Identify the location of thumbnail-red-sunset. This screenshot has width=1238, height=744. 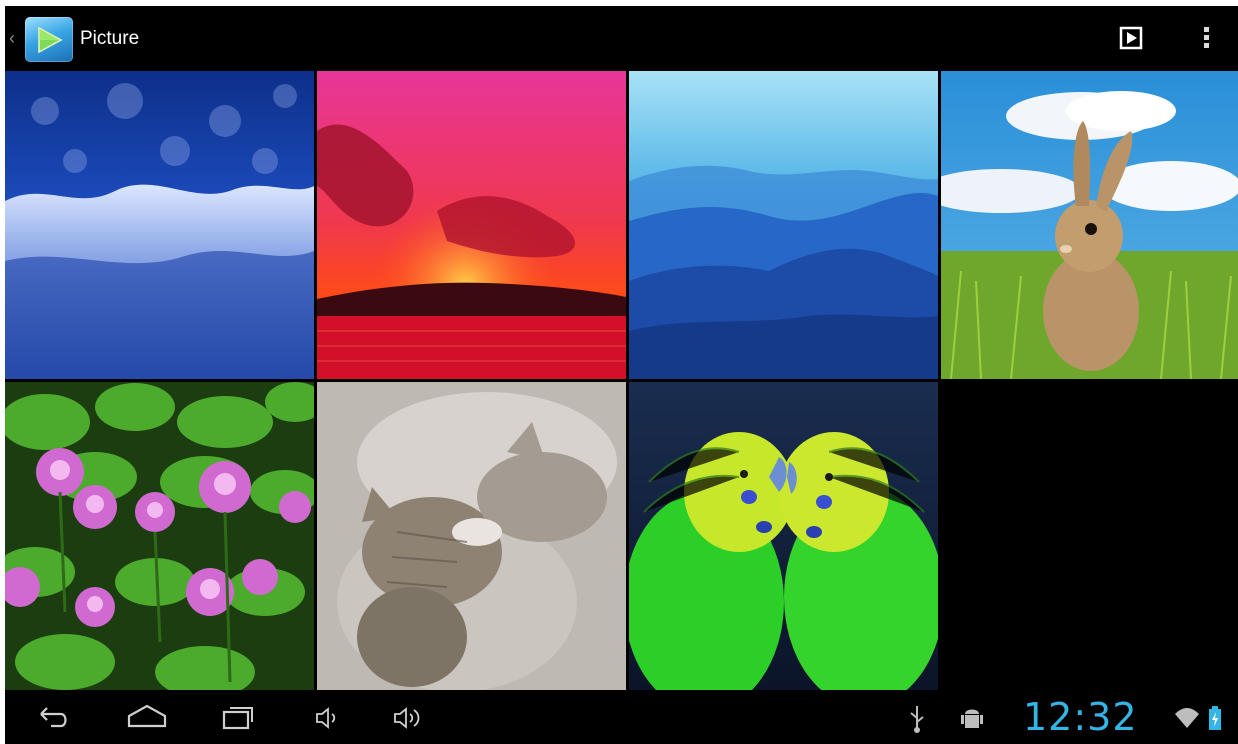
(471, 225).